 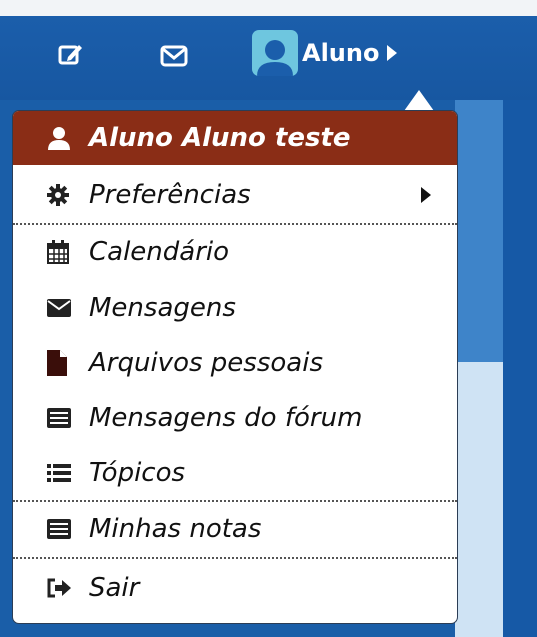 What do you see at coordinates (235, 252) in the screenshot?
I see `menu-item-calendar: Calendário` at bounding box center [235, 252].